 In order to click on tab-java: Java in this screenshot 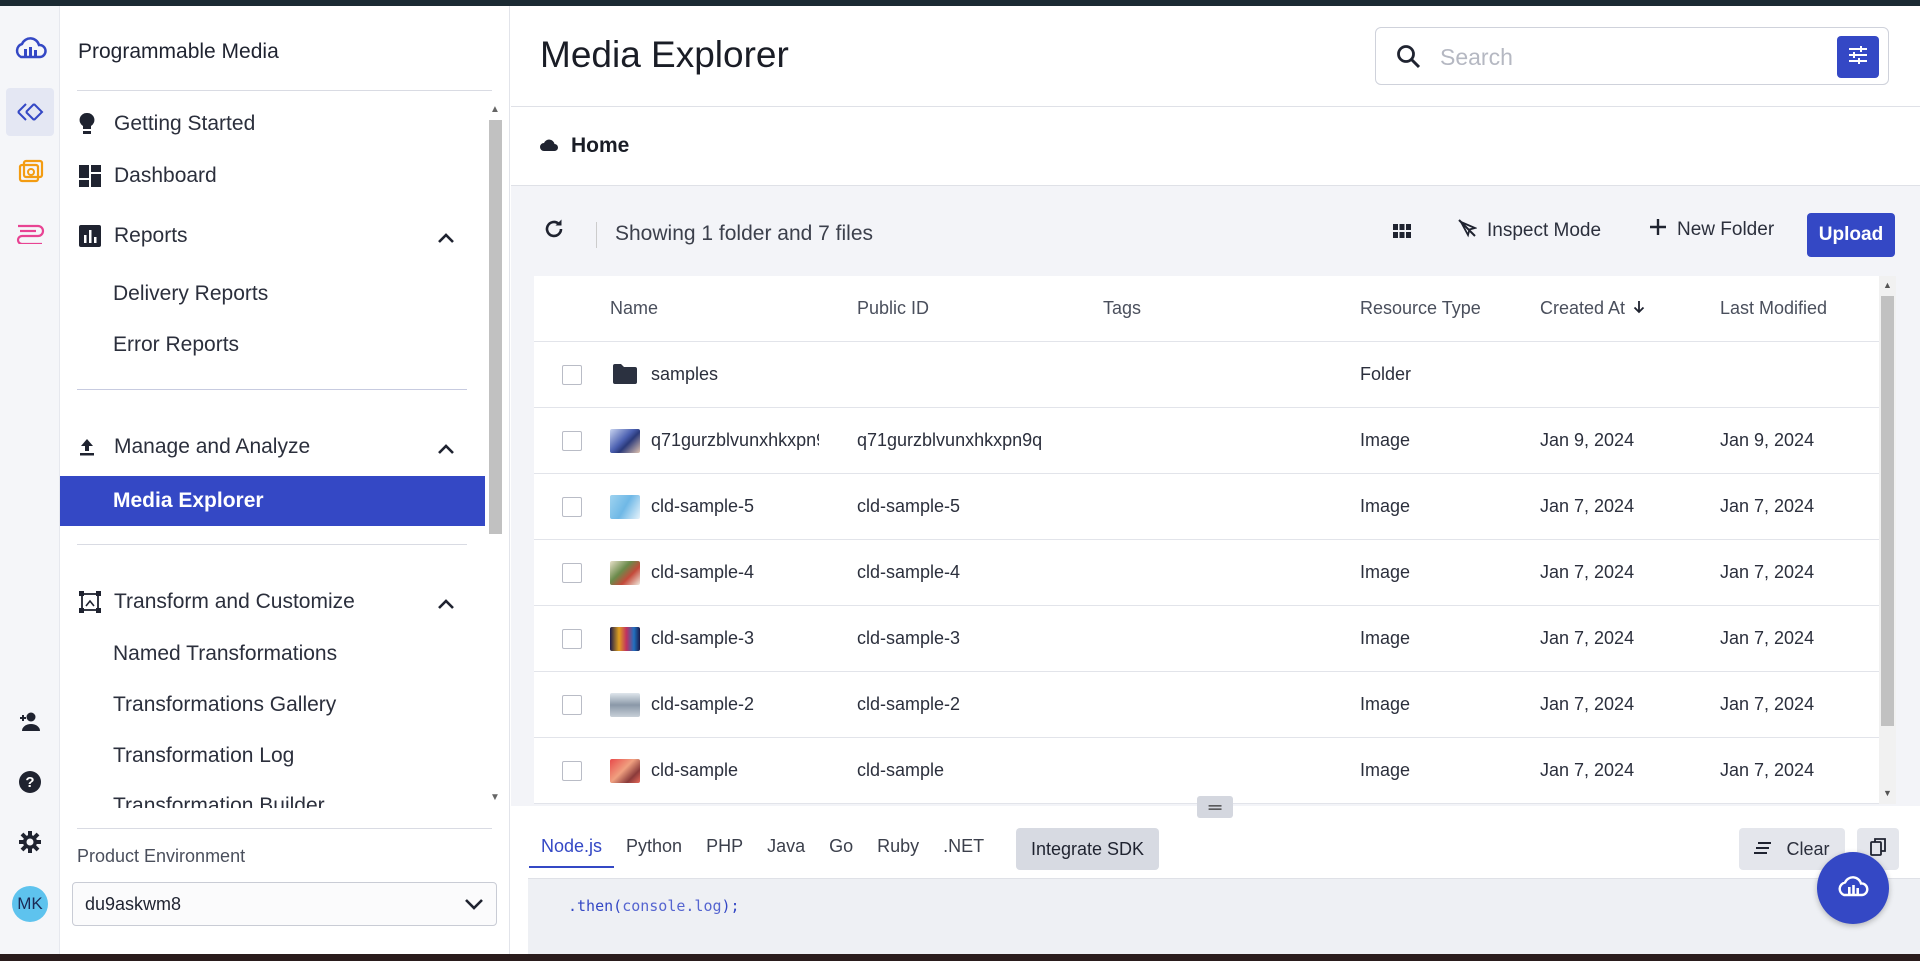, I will do `click(786, 848)`.